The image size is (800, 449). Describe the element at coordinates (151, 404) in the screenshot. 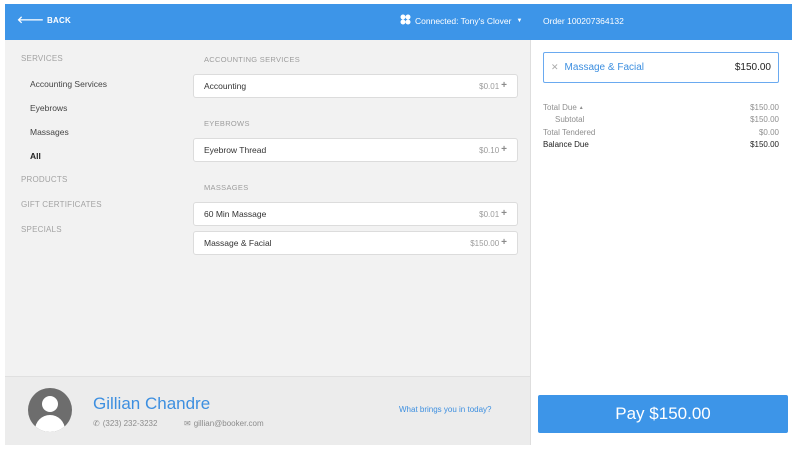

I see `customer-name: Gillian Chandre` at that location.